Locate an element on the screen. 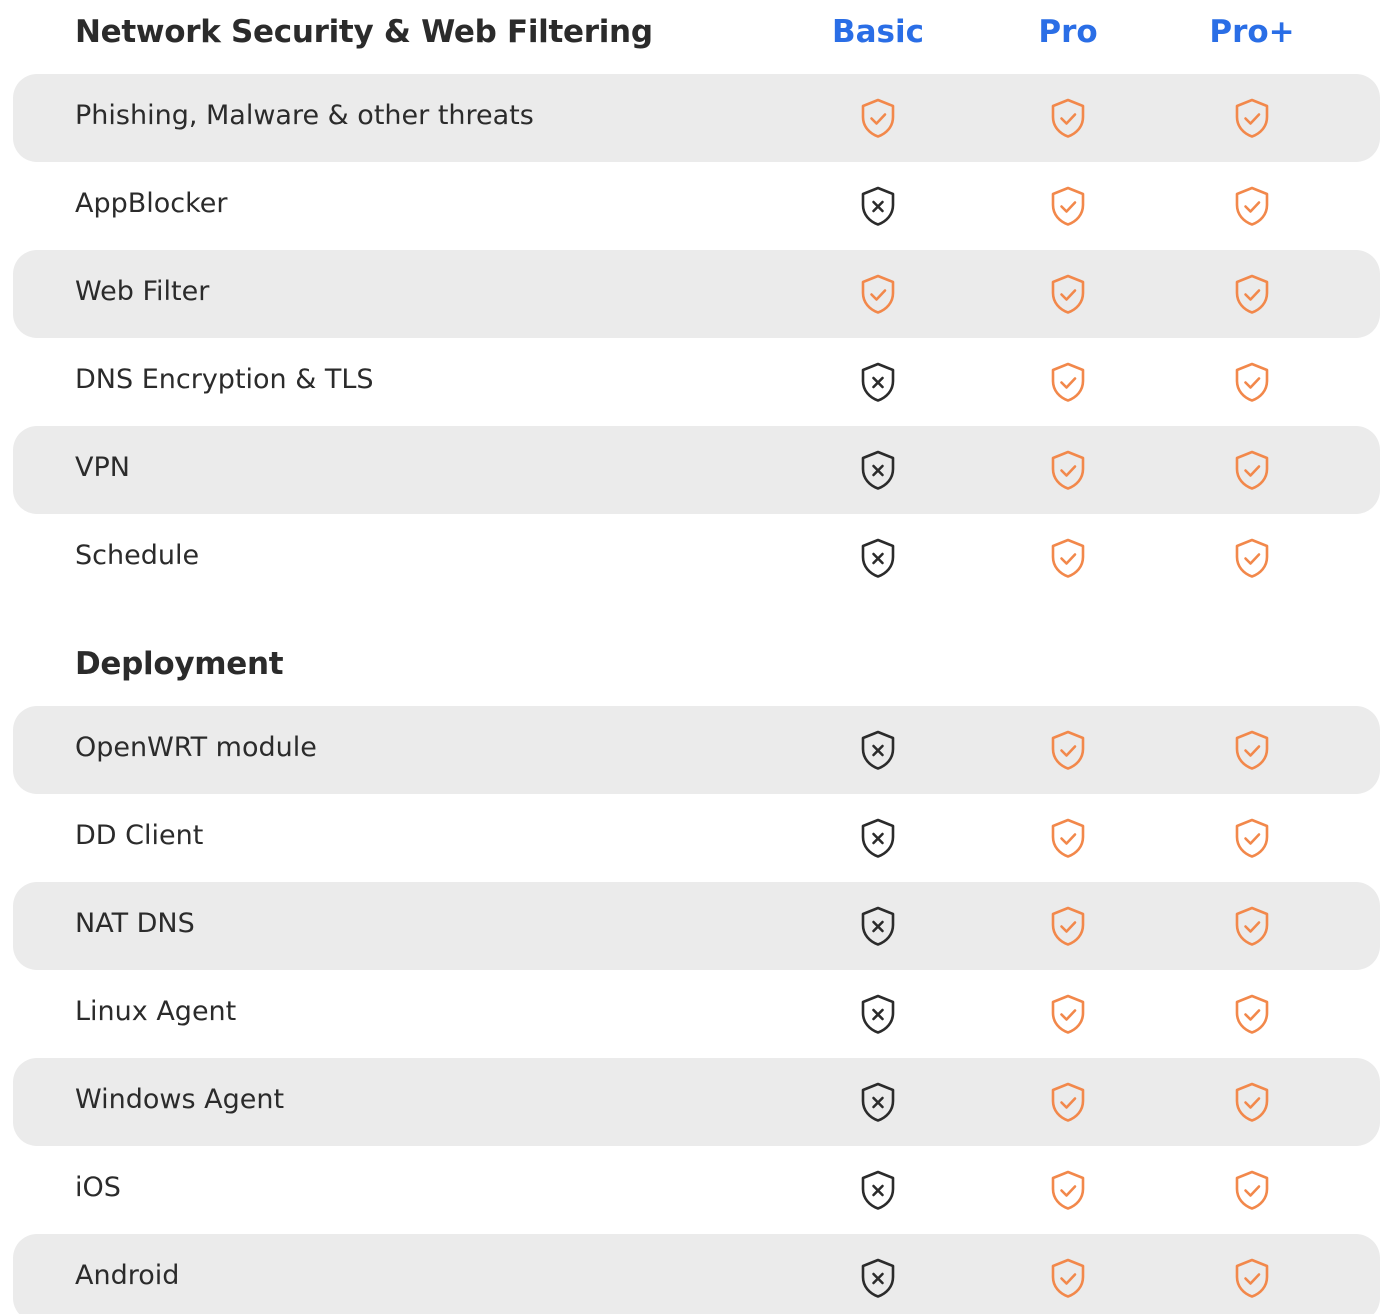  feature-name: Linux Agent is located at coordinates (156, 1011).